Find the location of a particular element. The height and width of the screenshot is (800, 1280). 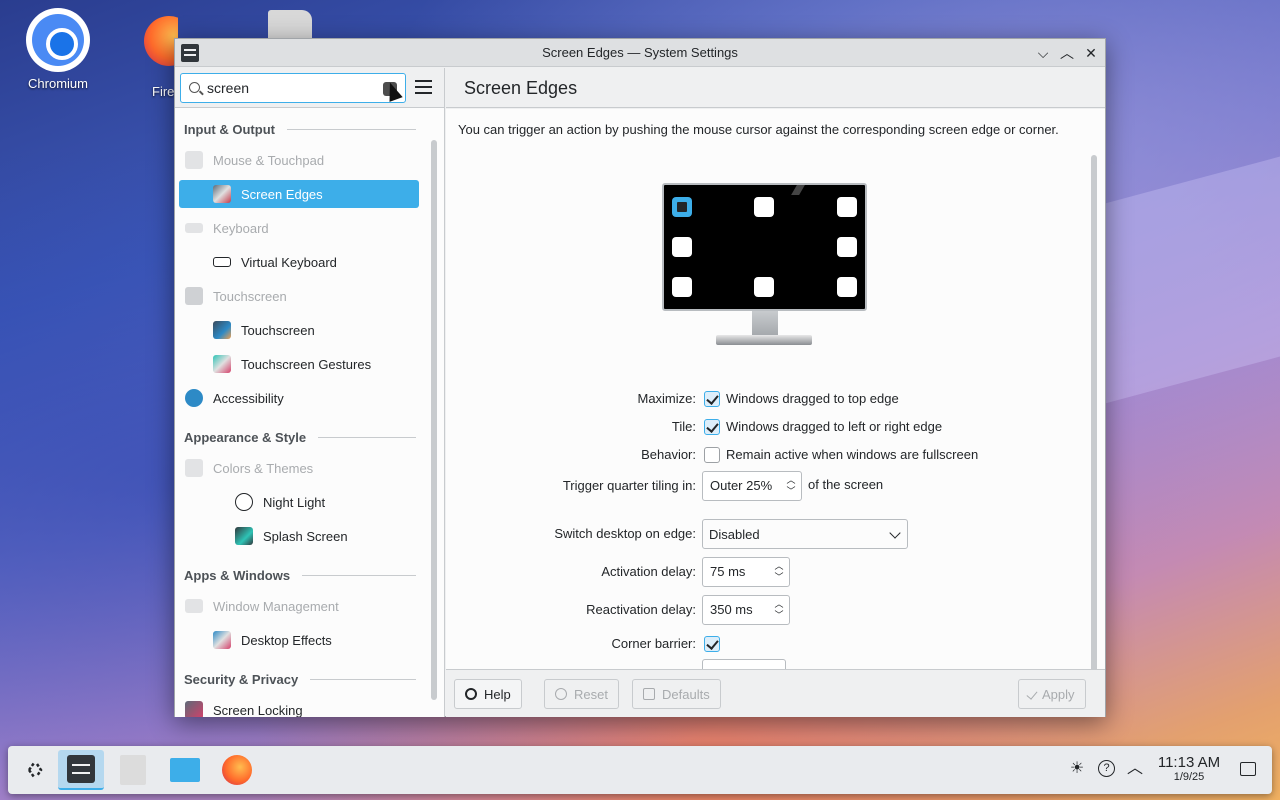

reactivation-delay-spinbox: 350 ms ︿ ﹀ is located at coordinates (746, 610).